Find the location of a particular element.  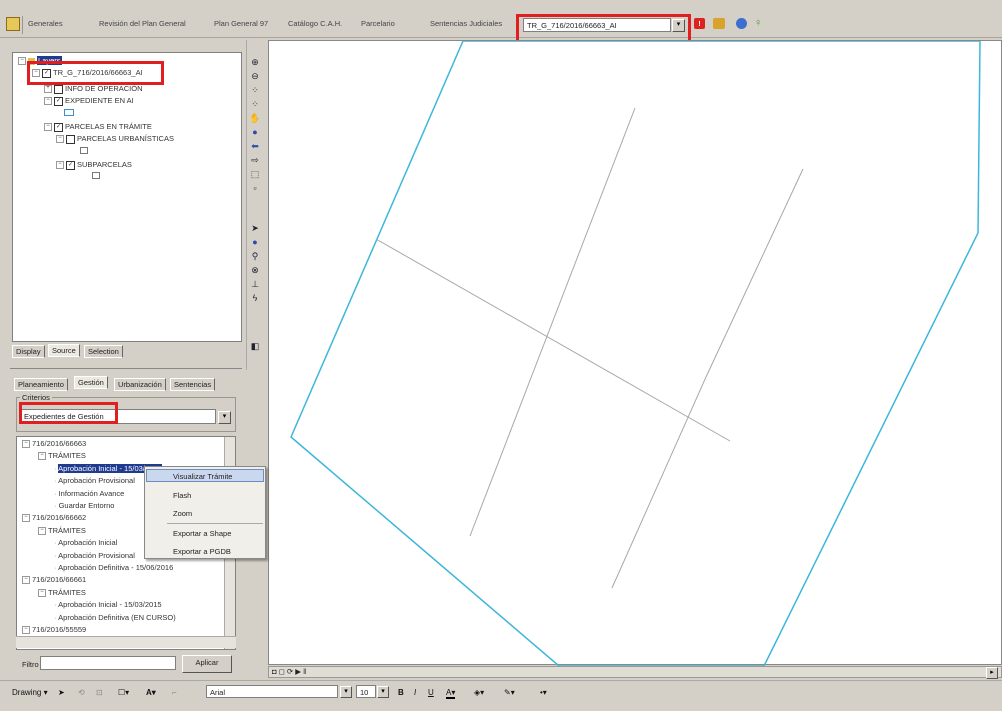

pan-icon: ✋ is located at coordinates (255, 118).